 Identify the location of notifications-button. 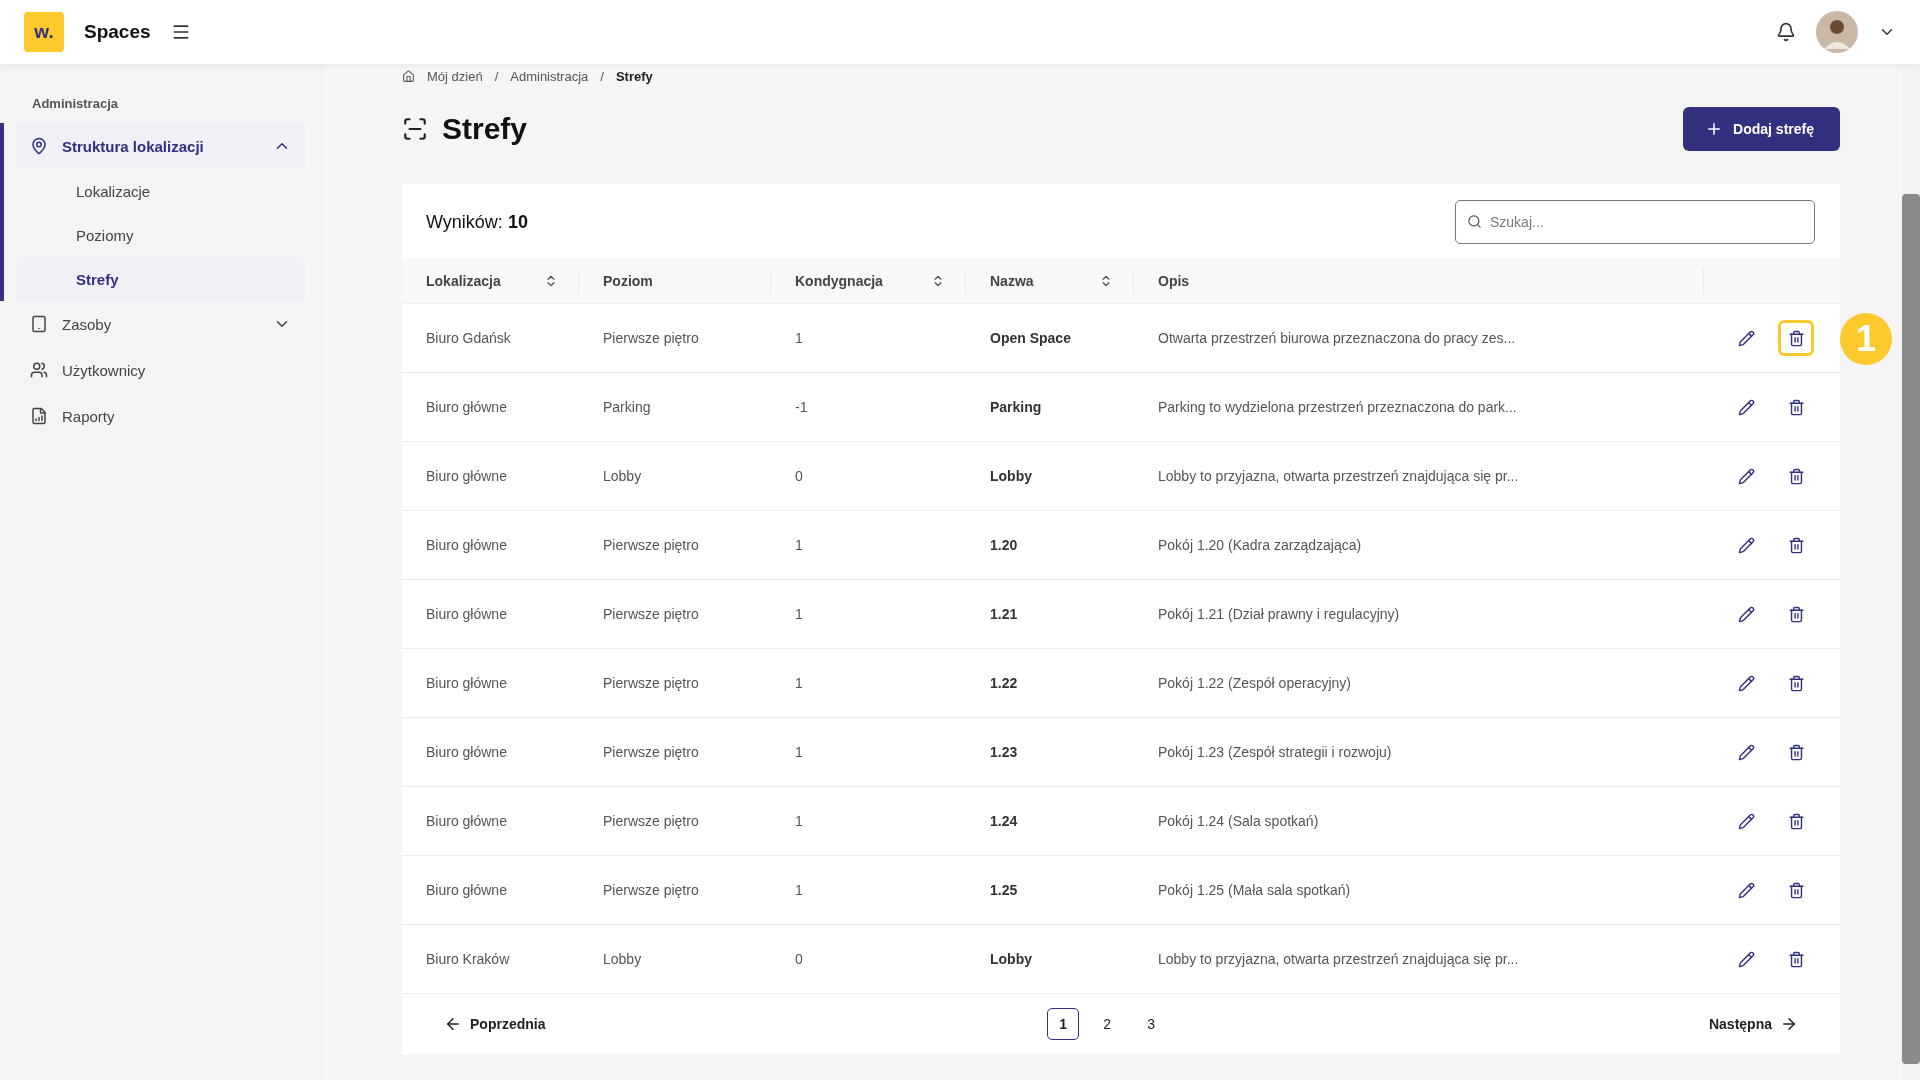
(1786, 32).